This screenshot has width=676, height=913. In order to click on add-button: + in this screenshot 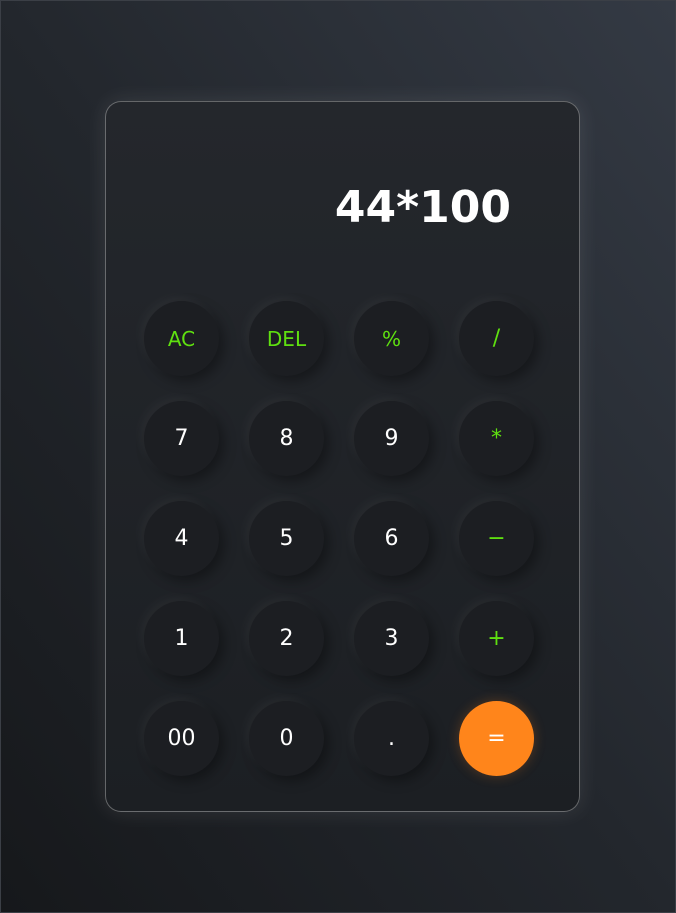, I will do `click(496, 638)`.